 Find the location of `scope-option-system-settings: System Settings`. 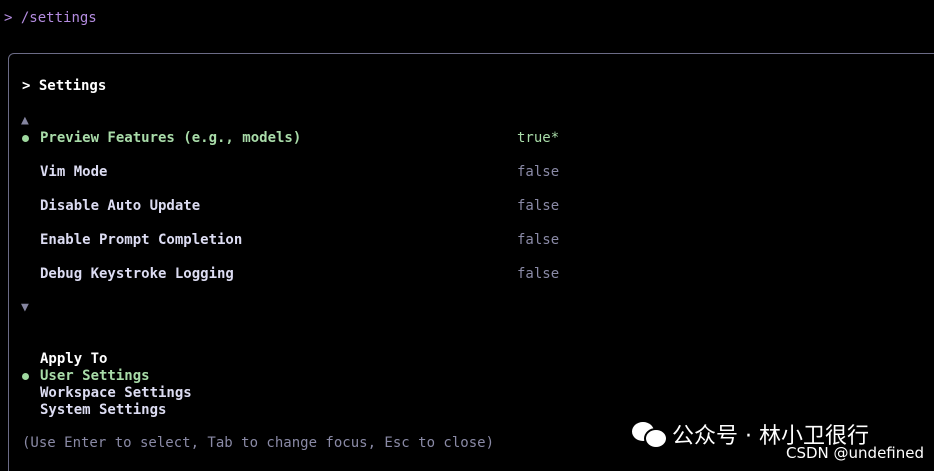

scope-option-system-settings: System Settings is located at coordinates (103, 410).